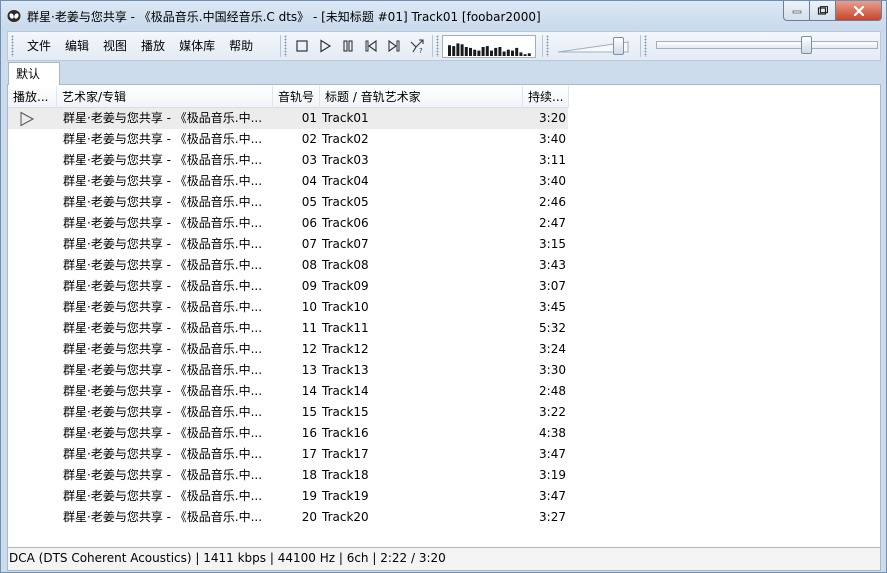  I want to click on volume-thumb, so click(618, 46).